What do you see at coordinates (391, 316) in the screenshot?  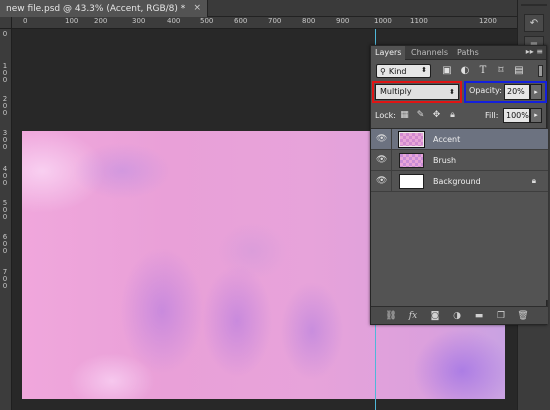 I see `link-icon: ⛓` at bounding box center [391, 316].